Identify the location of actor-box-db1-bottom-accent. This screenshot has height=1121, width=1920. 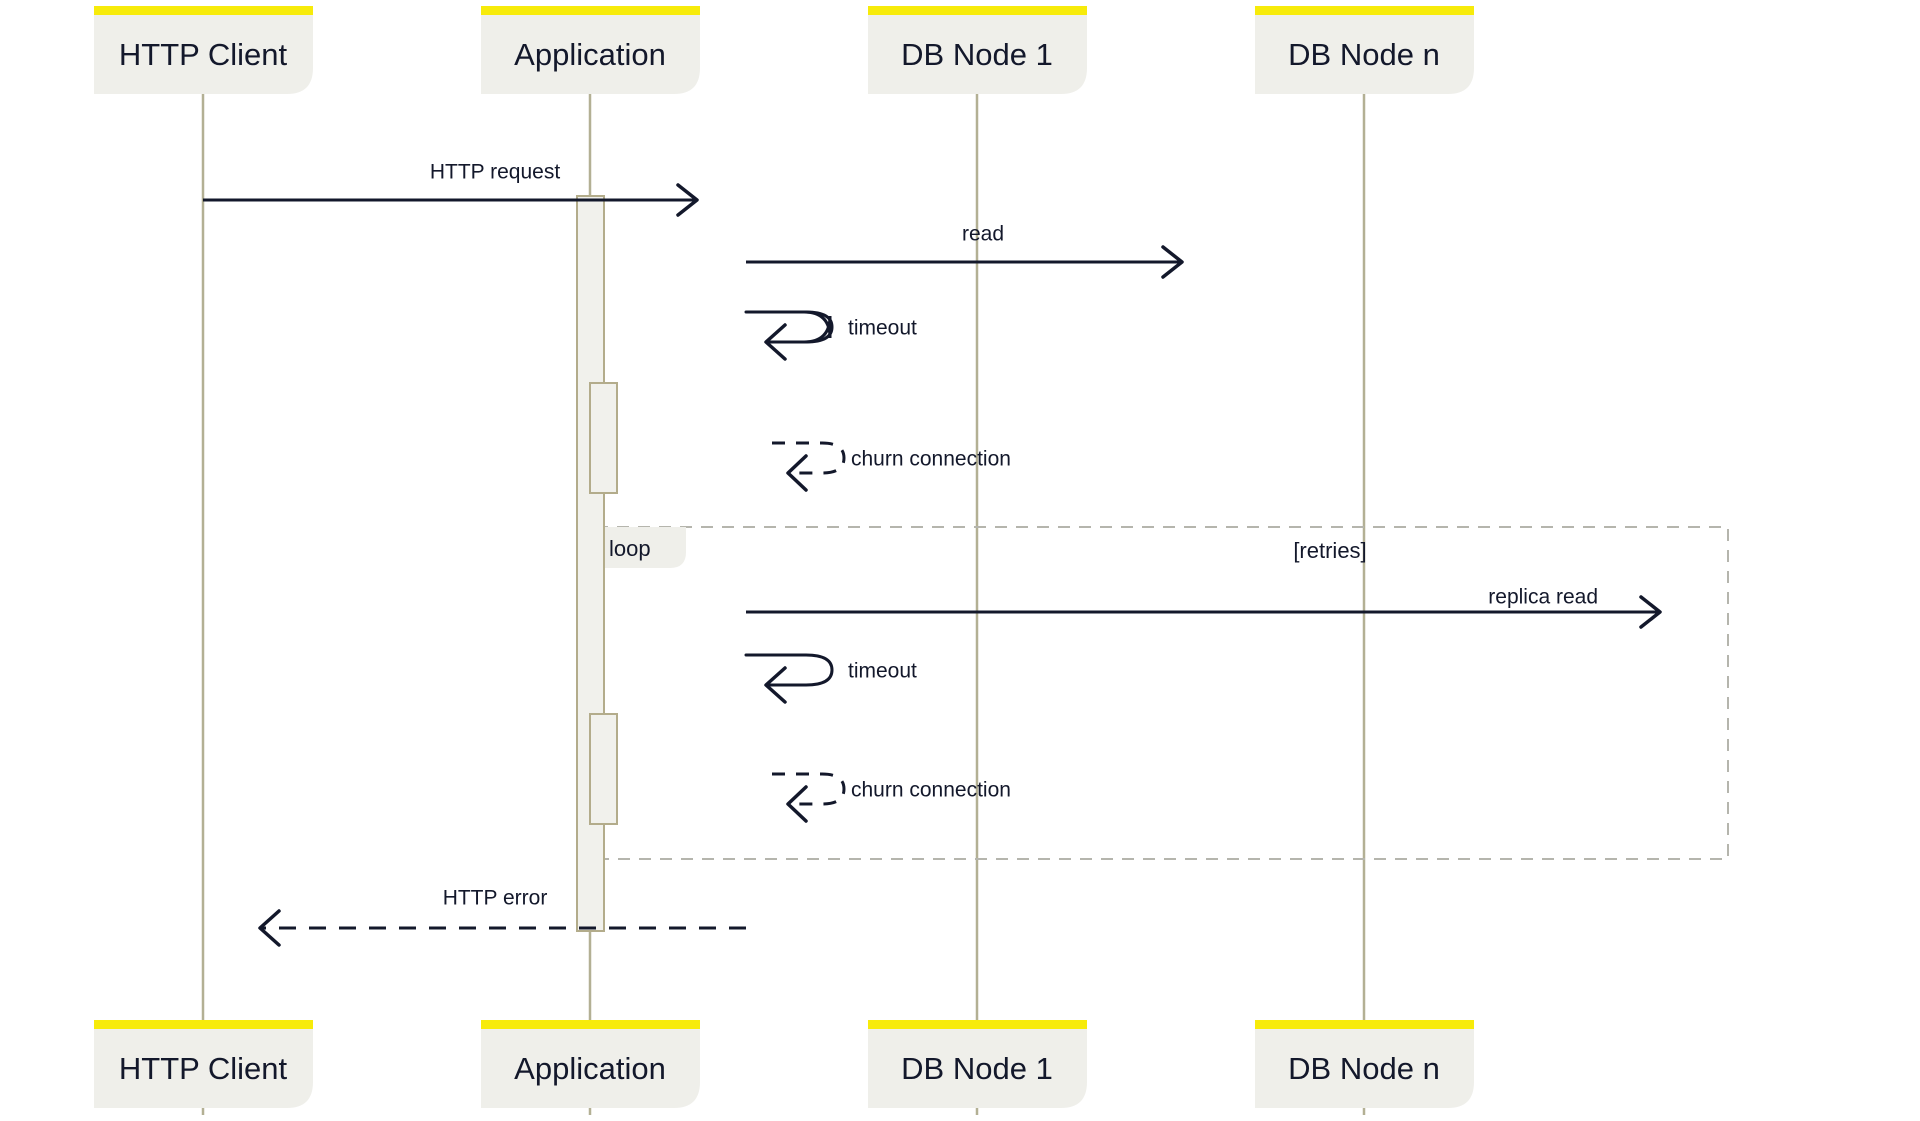
(977, 1024).